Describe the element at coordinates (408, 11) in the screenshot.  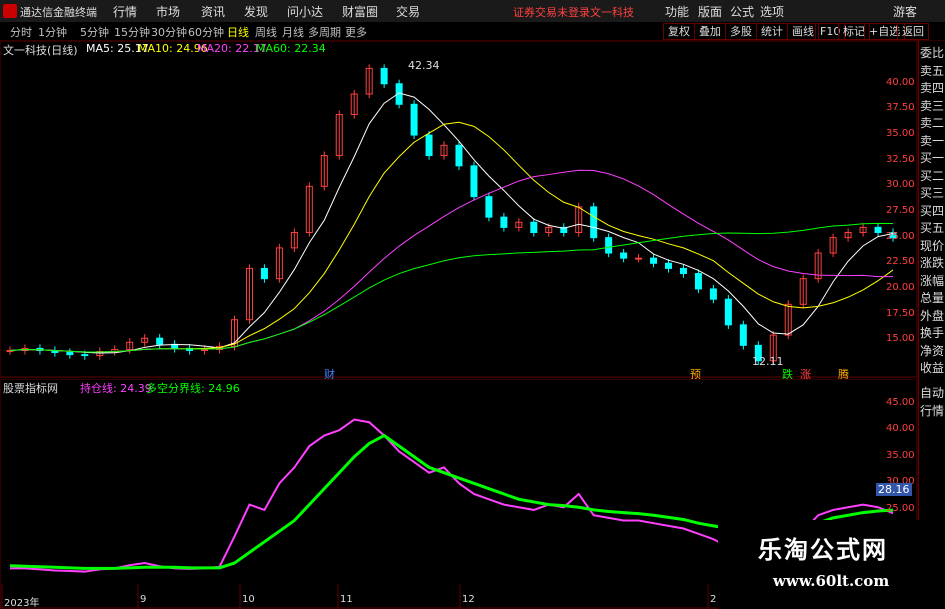
I see `menu-trade: 交易` at that location.